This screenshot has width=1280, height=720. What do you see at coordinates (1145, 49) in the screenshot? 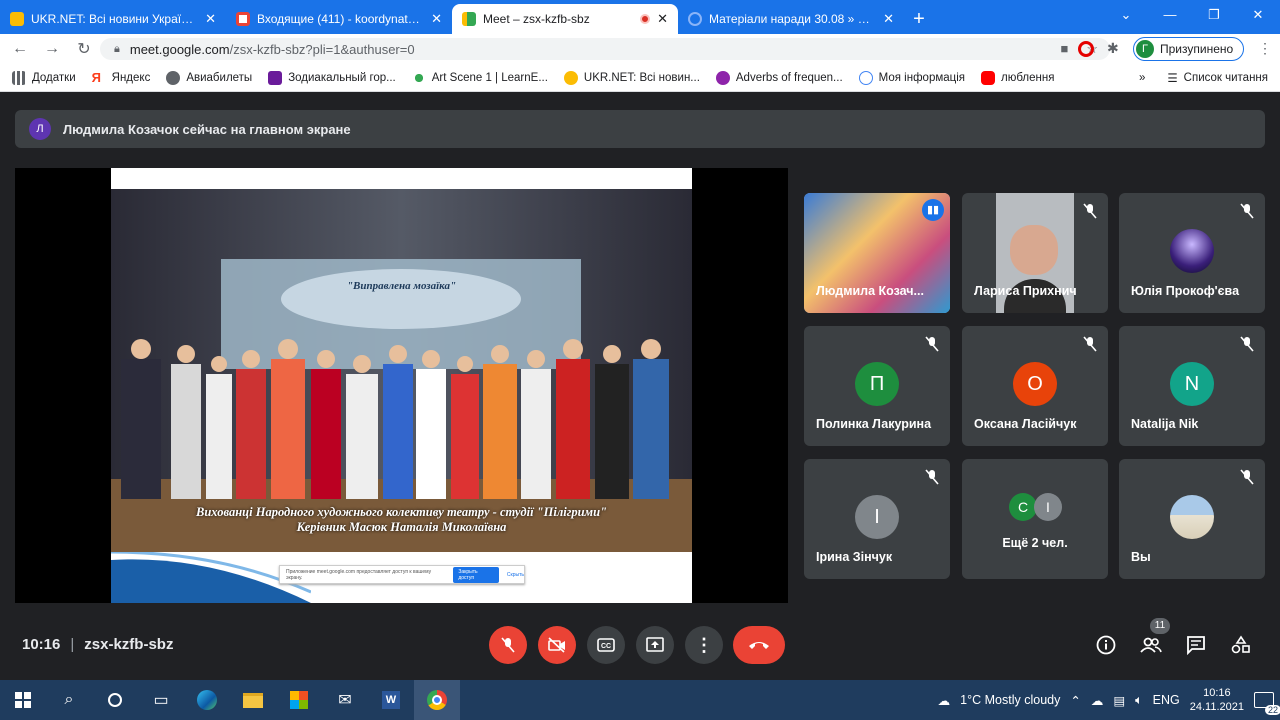
I see `avatar: Г` at bounding box center [1145, 49].